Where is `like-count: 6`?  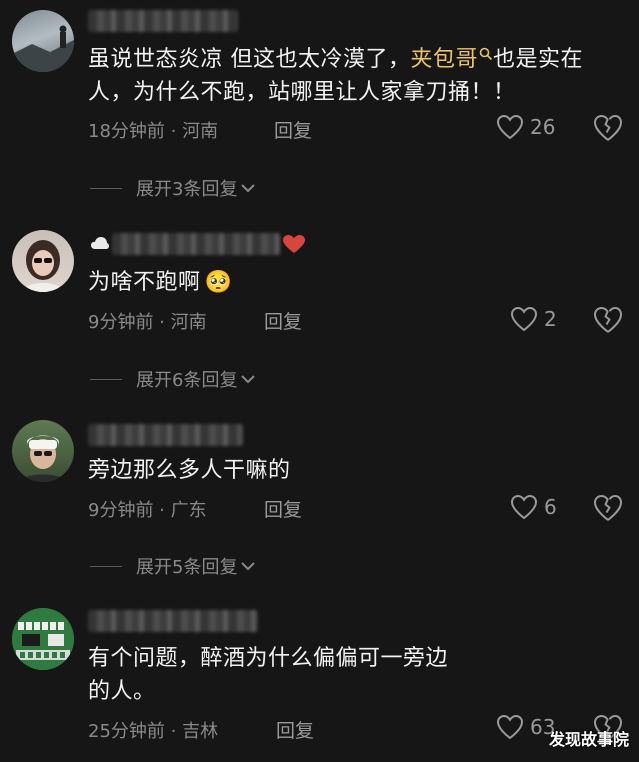
like-count: 6 is located at coordinates (550, 507).